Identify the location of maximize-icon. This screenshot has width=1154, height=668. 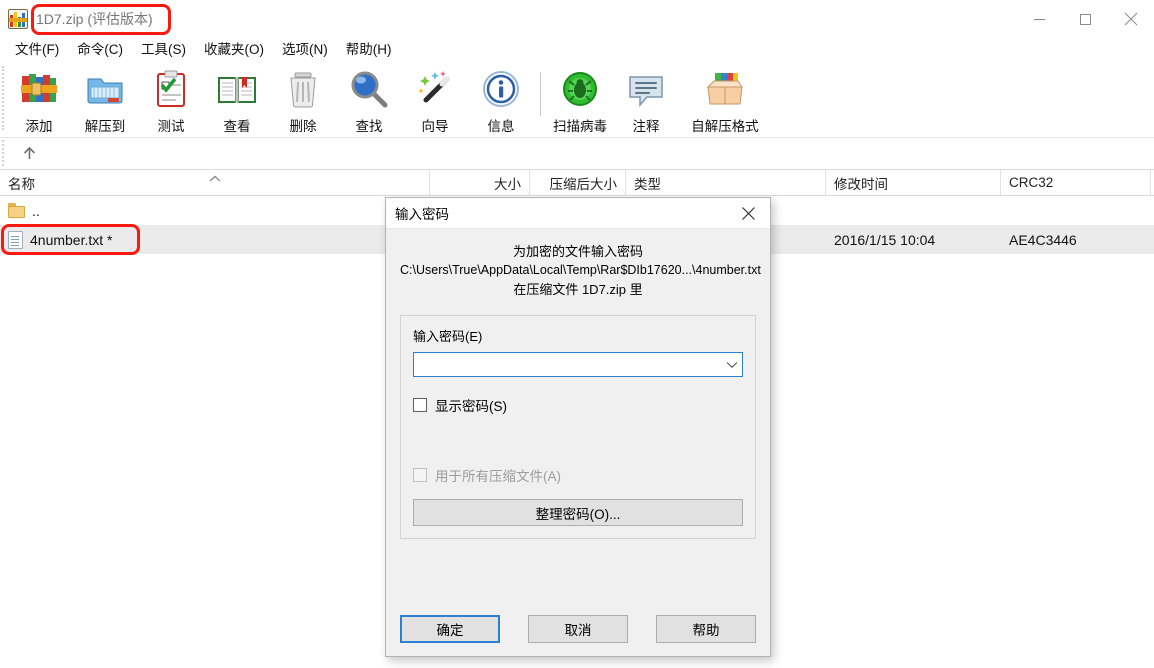
(1085, 19).